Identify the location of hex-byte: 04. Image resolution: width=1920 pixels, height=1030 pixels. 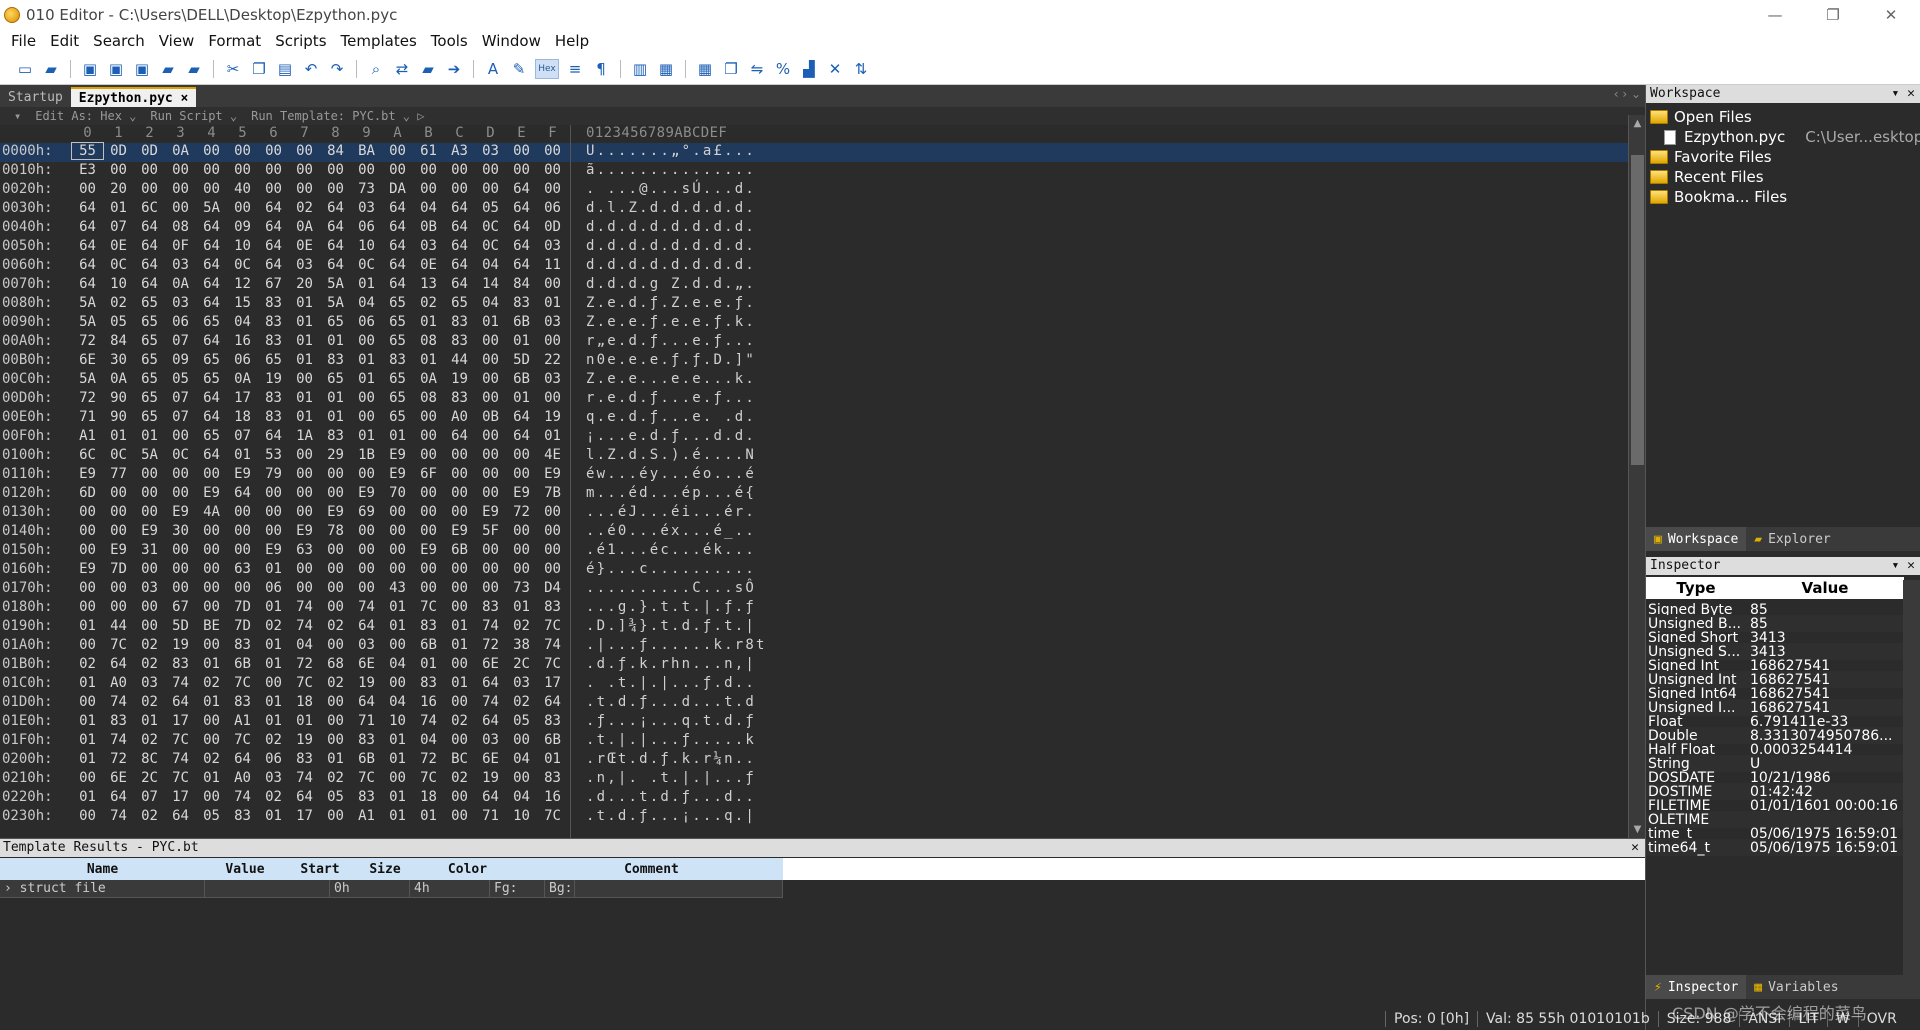
(428, 740).